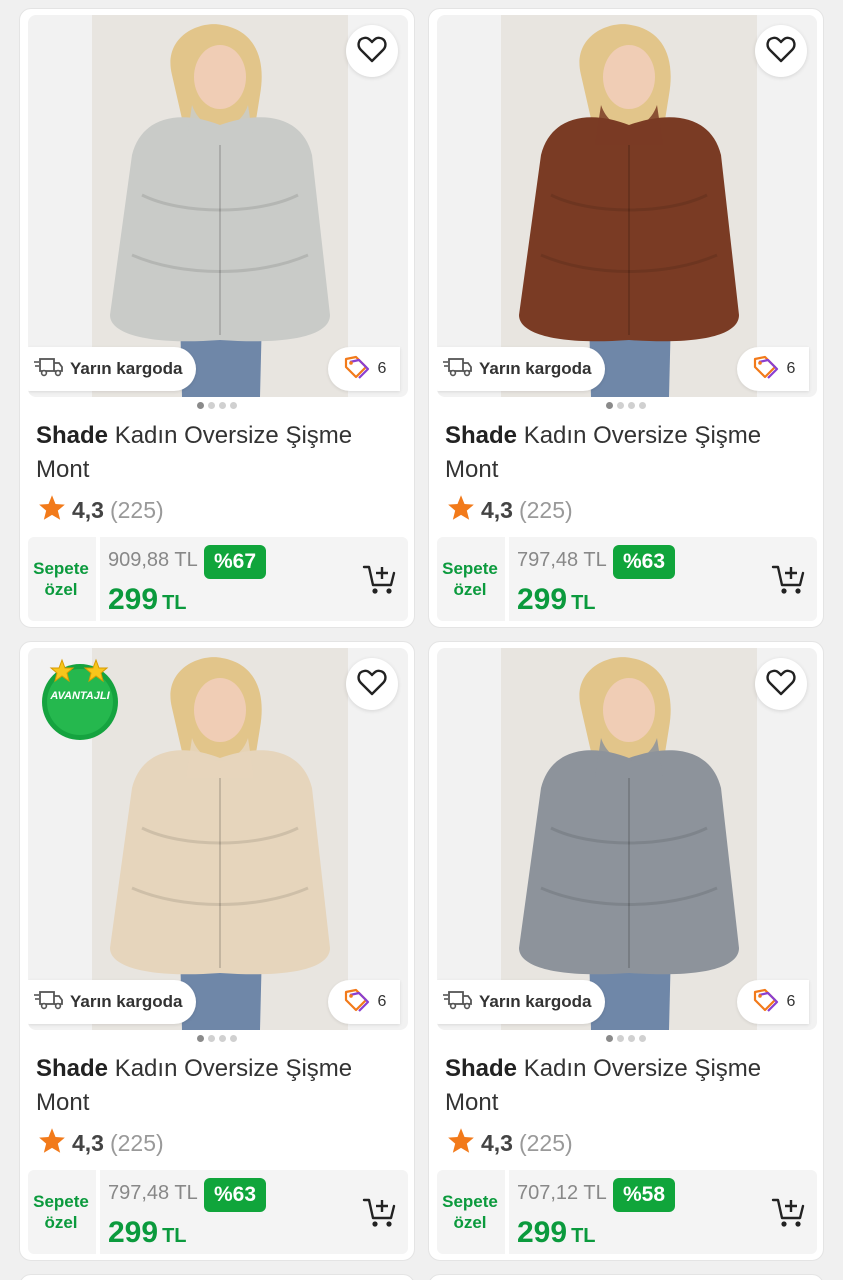 This screenshot has height=1280, width=843. I want to click on price-box: Sepete özel 909,88 TL %67 299 TL, so click(218, 579).